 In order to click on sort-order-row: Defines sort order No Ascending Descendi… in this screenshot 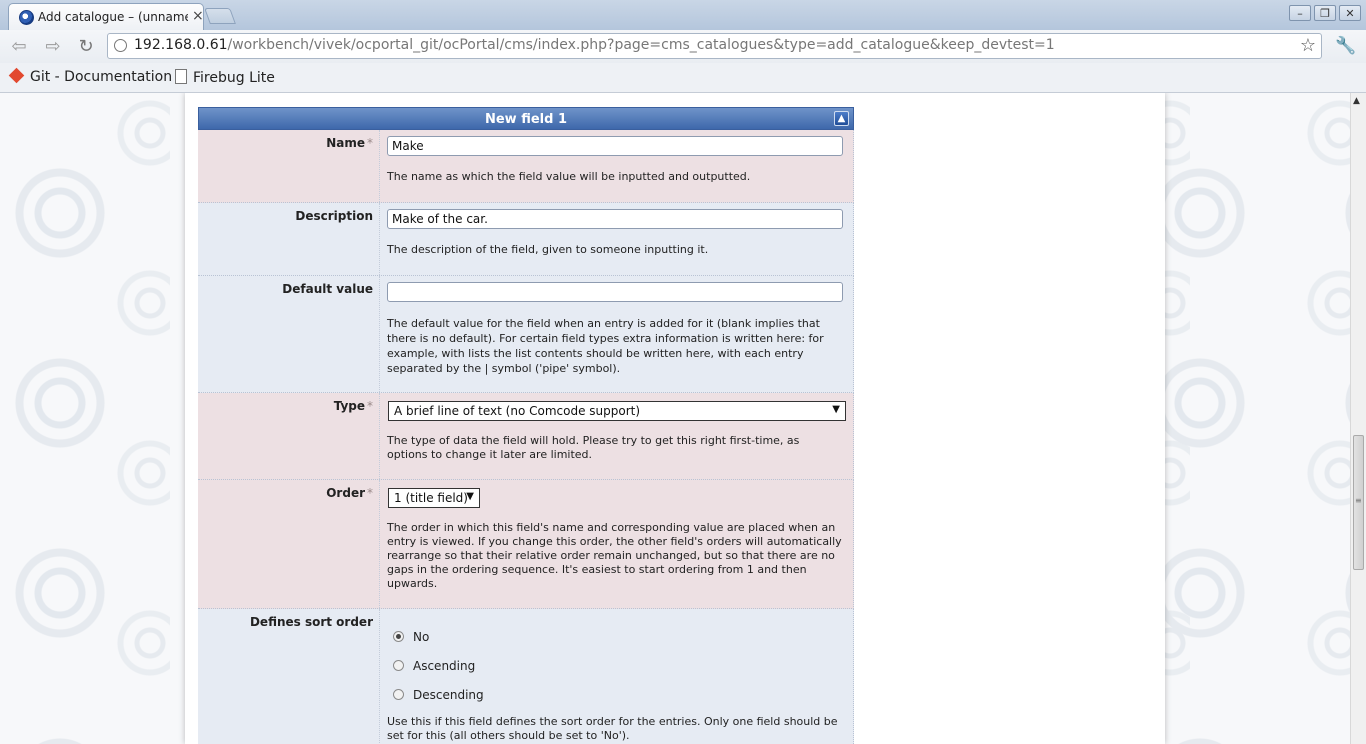, I will do `click(526, 676)`.